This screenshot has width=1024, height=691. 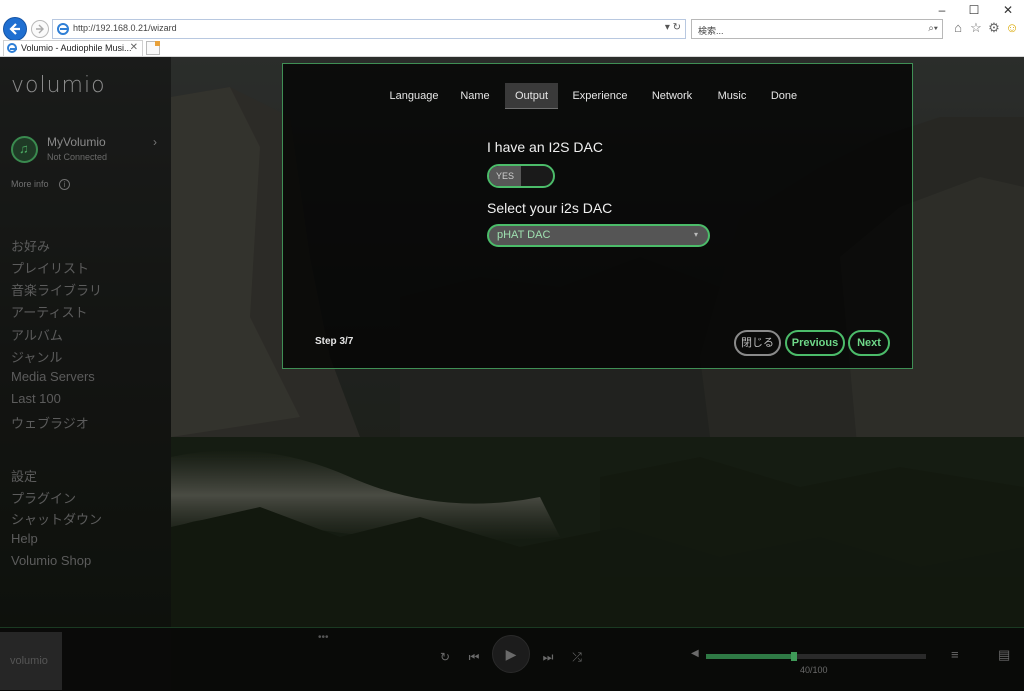 I want to click on step-indicator: Step 3/7, so click(x=334, y=341).